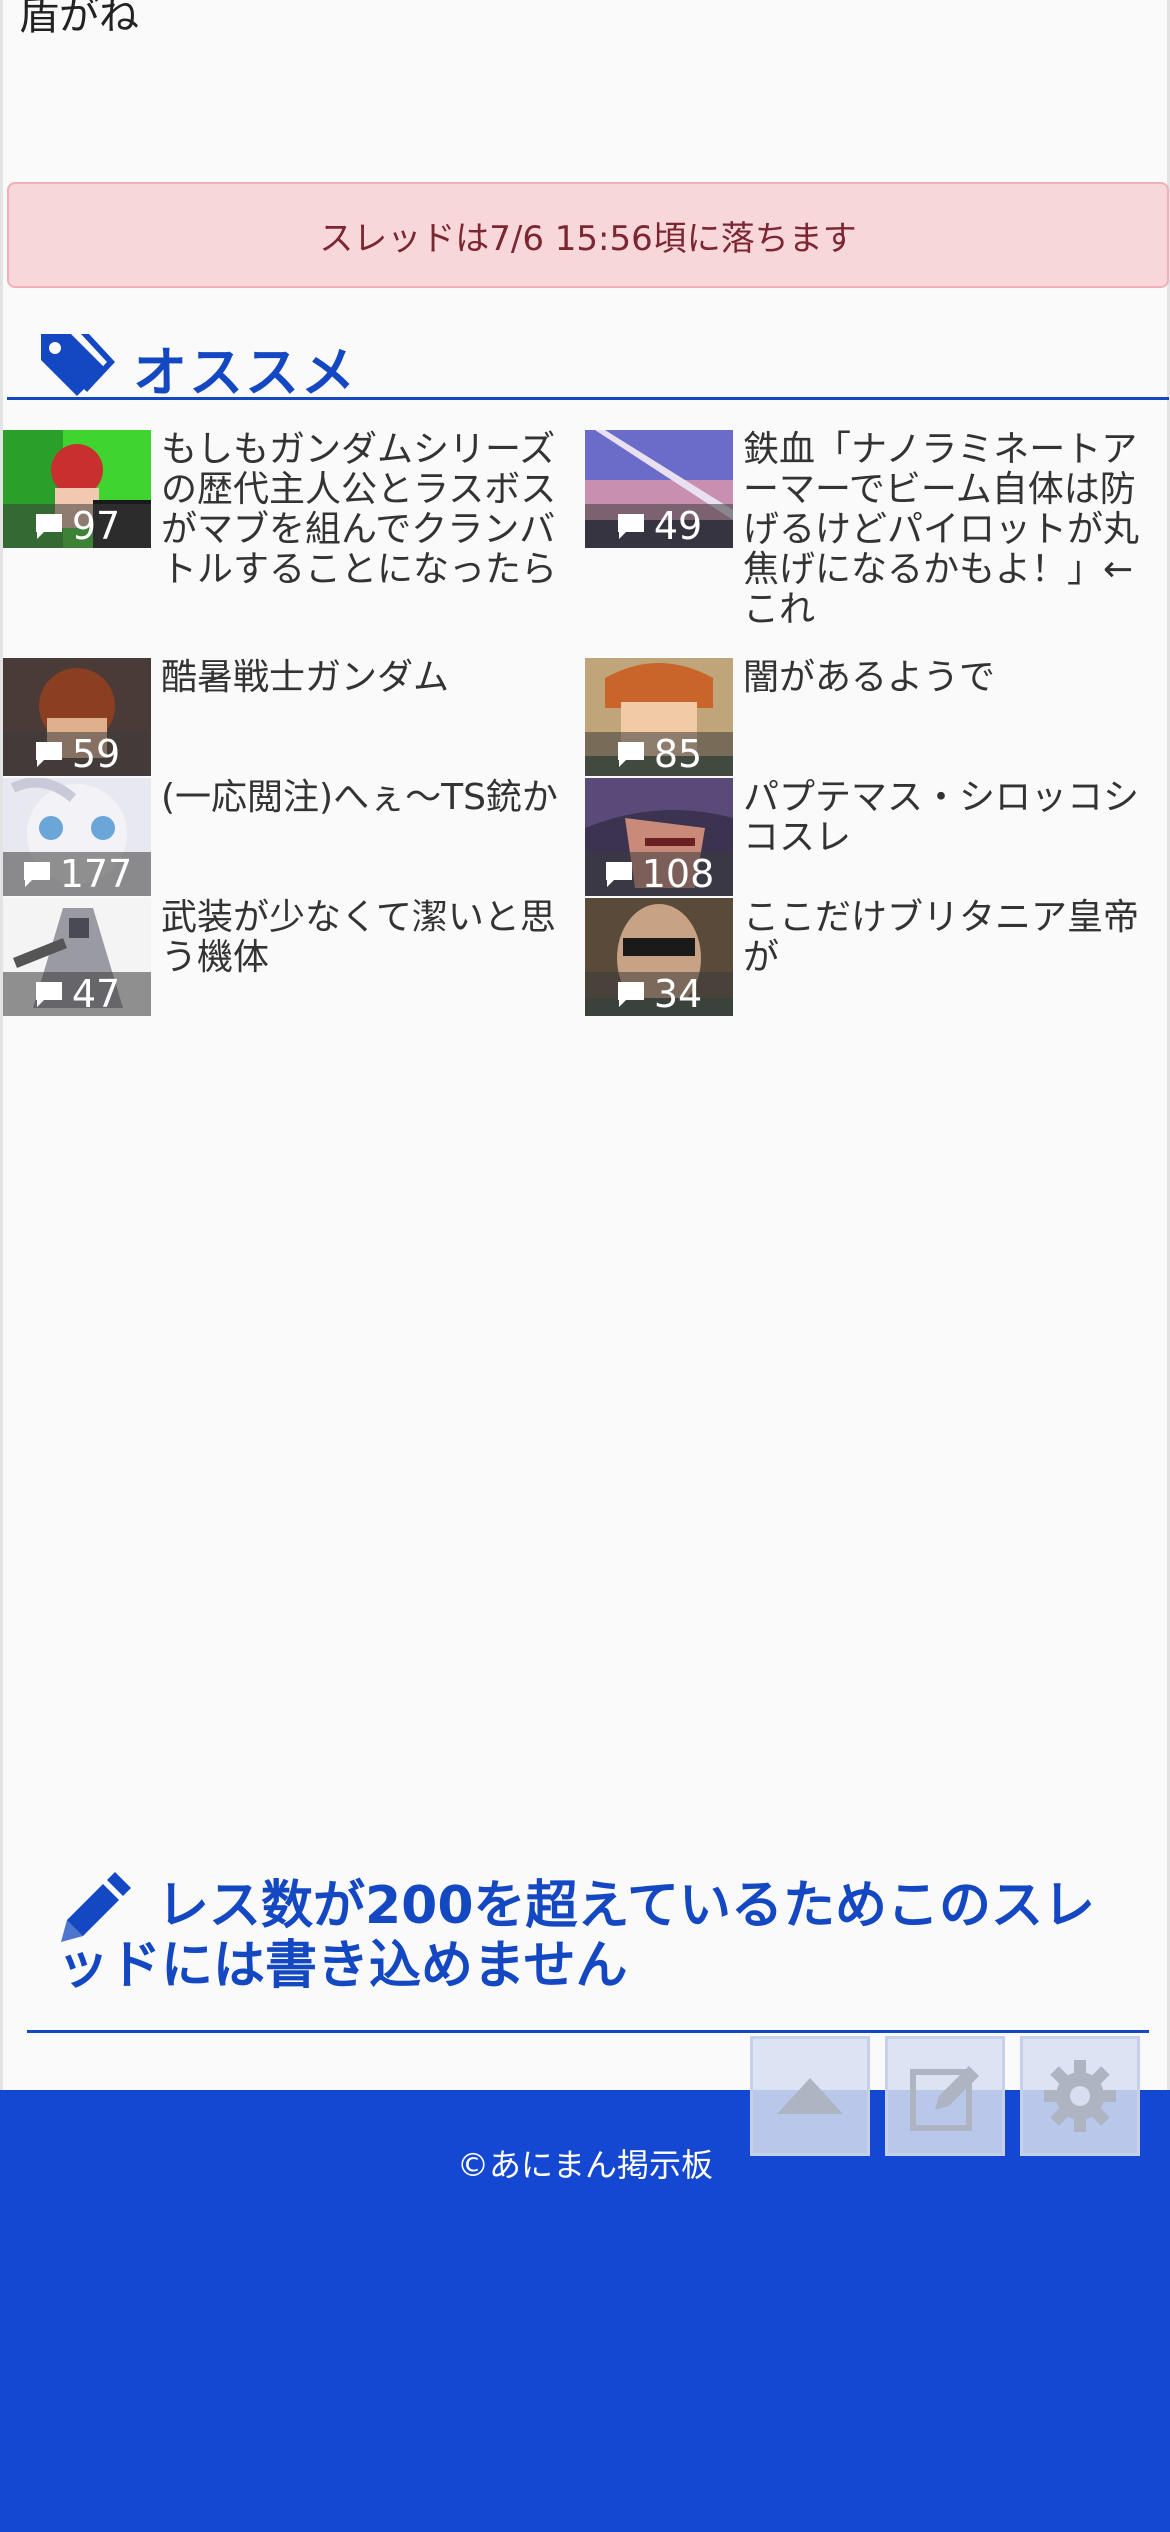 The height and width of the screenshot is (2532, 1170). What do you see at coordinates (96, 874) in the screenshot?
I see `comment-count: 177` at bounding box center [96, 874].